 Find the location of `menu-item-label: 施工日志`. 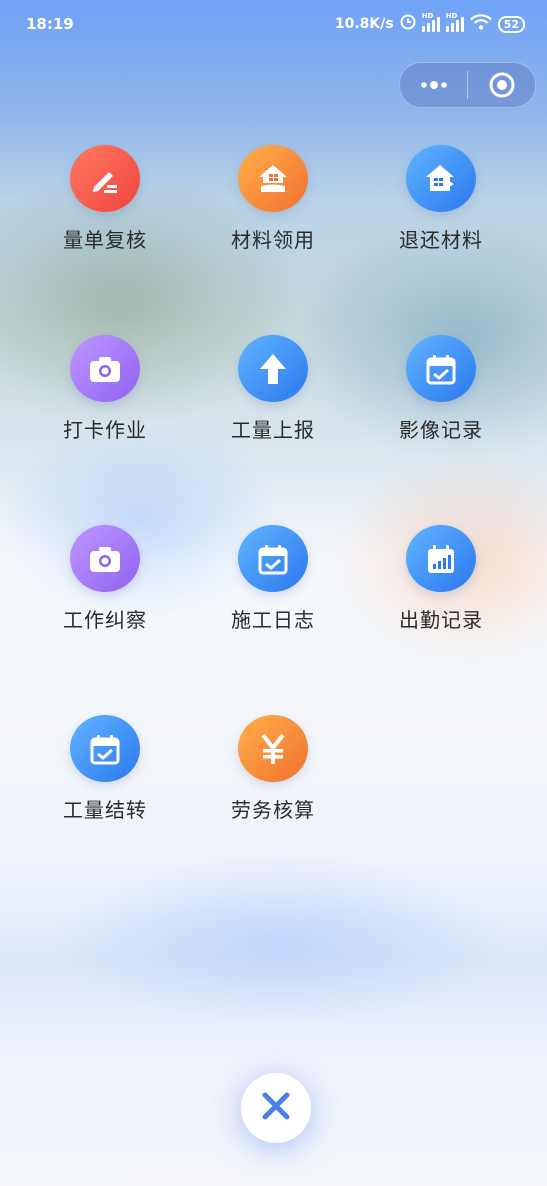

menu-item-label: 施工日志 is located at coordinates (273, 620).